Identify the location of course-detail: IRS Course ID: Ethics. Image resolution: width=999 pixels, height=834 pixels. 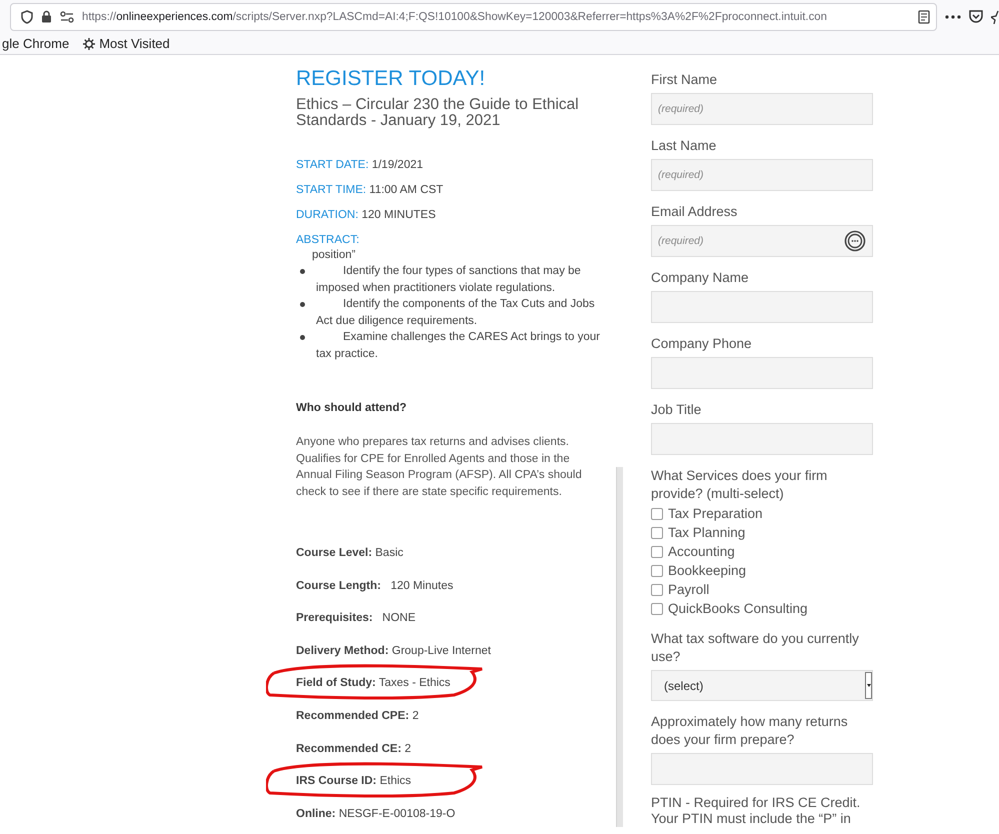
(354, 781).